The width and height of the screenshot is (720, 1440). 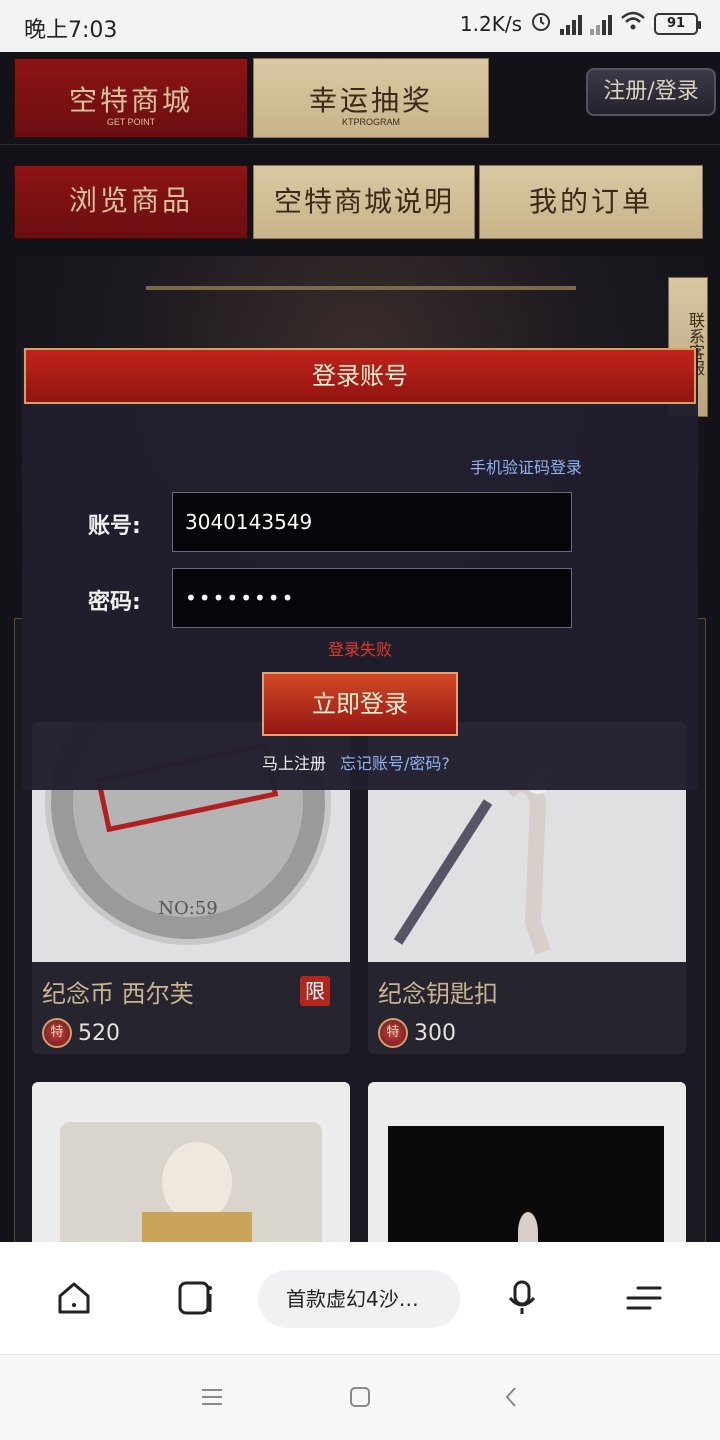 I want to click on shop-tab-label: 空特商城, so click(x=130, y=100).